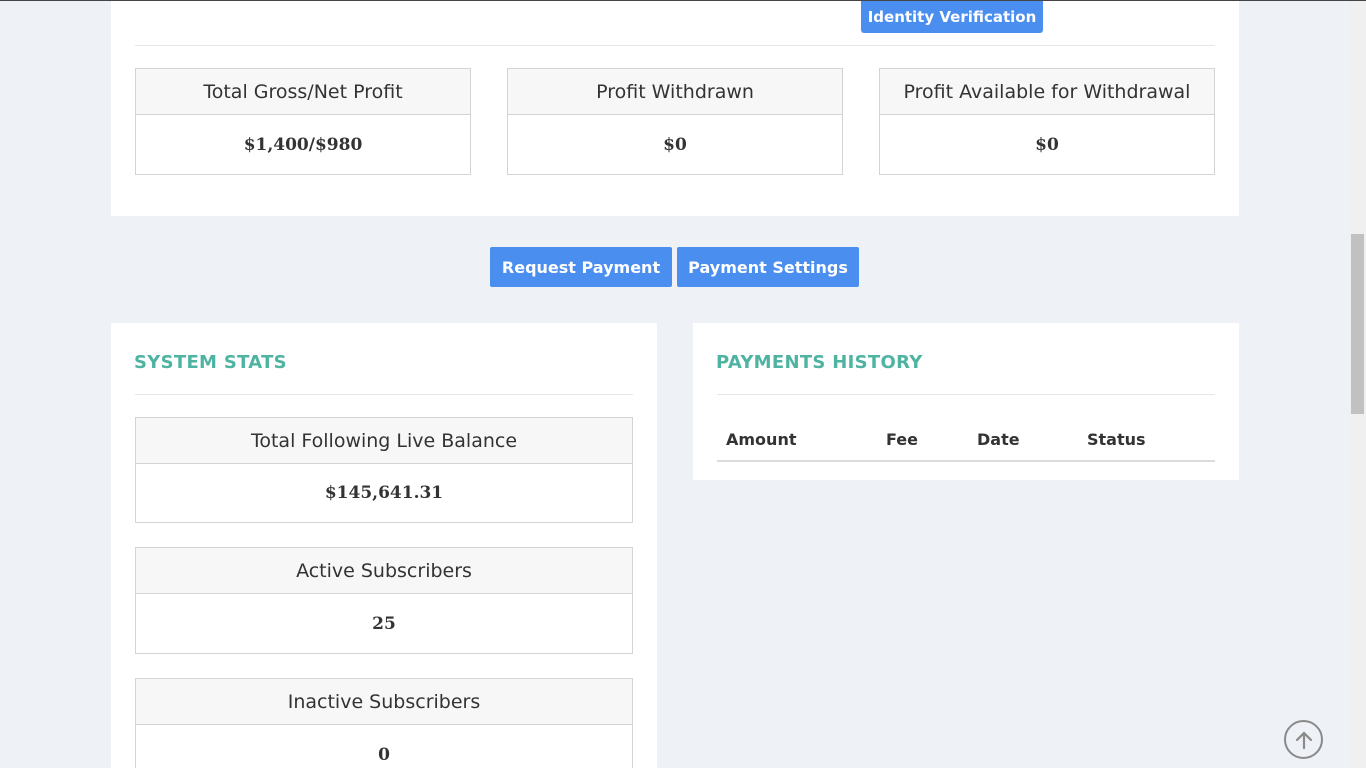 Image resolution: width=1366 pixels, height=768 pixels. Describe the element at coordinates (1047, 92) in the screenshot. I see `stat-label: Profit Available for Withdrawal` at that location.